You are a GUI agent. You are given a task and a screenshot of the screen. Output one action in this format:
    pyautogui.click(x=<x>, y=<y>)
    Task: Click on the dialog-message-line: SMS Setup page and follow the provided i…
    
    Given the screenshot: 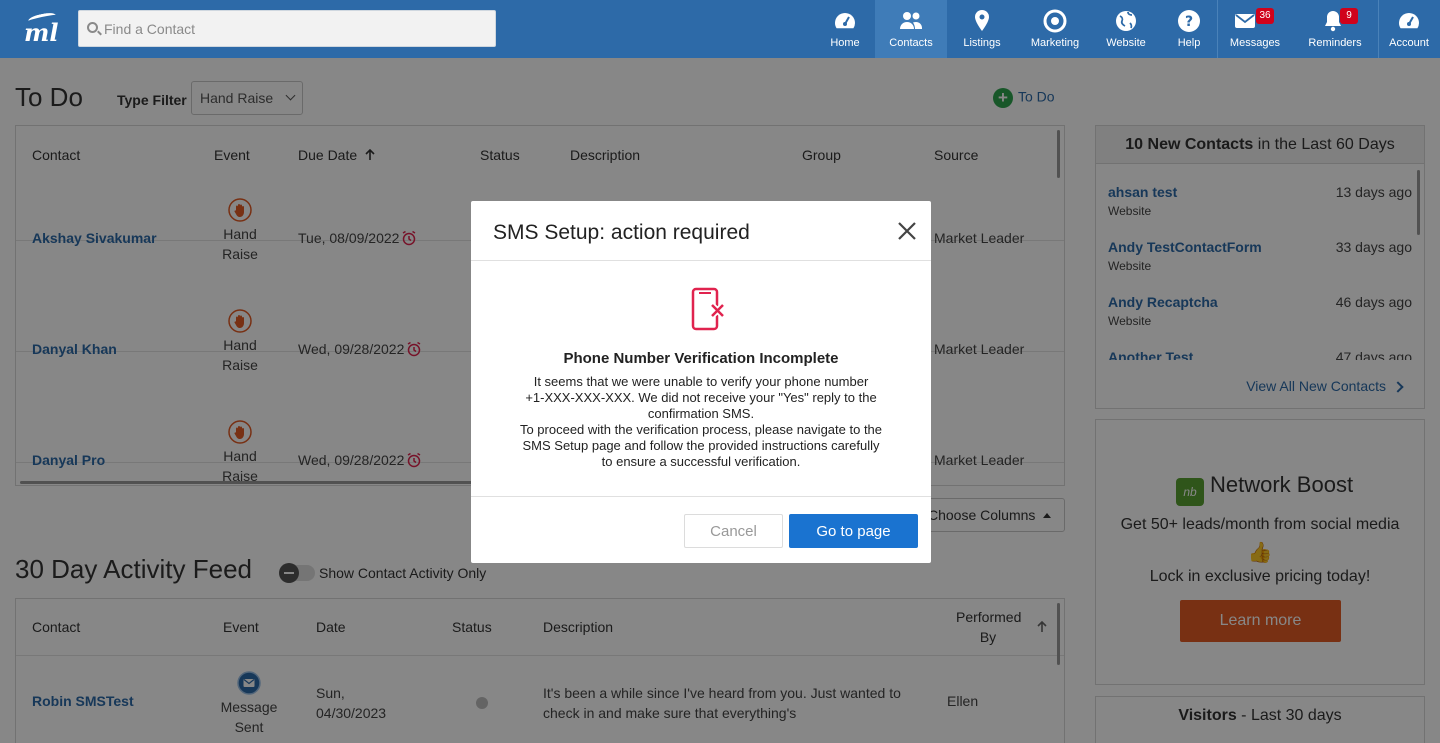 What is the action you would take?
    pyautogui.click(x=701, y=445)
    